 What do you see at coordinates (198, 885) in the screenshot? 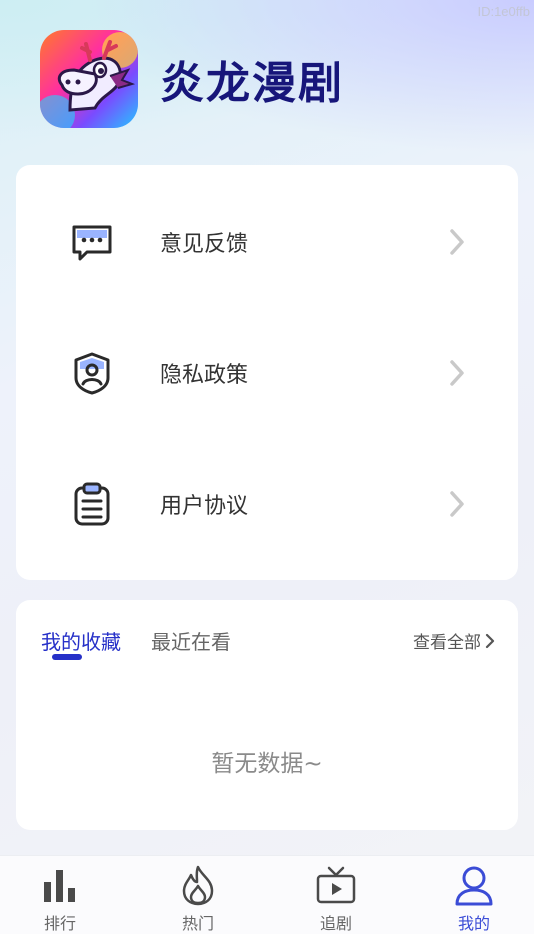
I see `flame-icon` at bounding box center [198, 885].